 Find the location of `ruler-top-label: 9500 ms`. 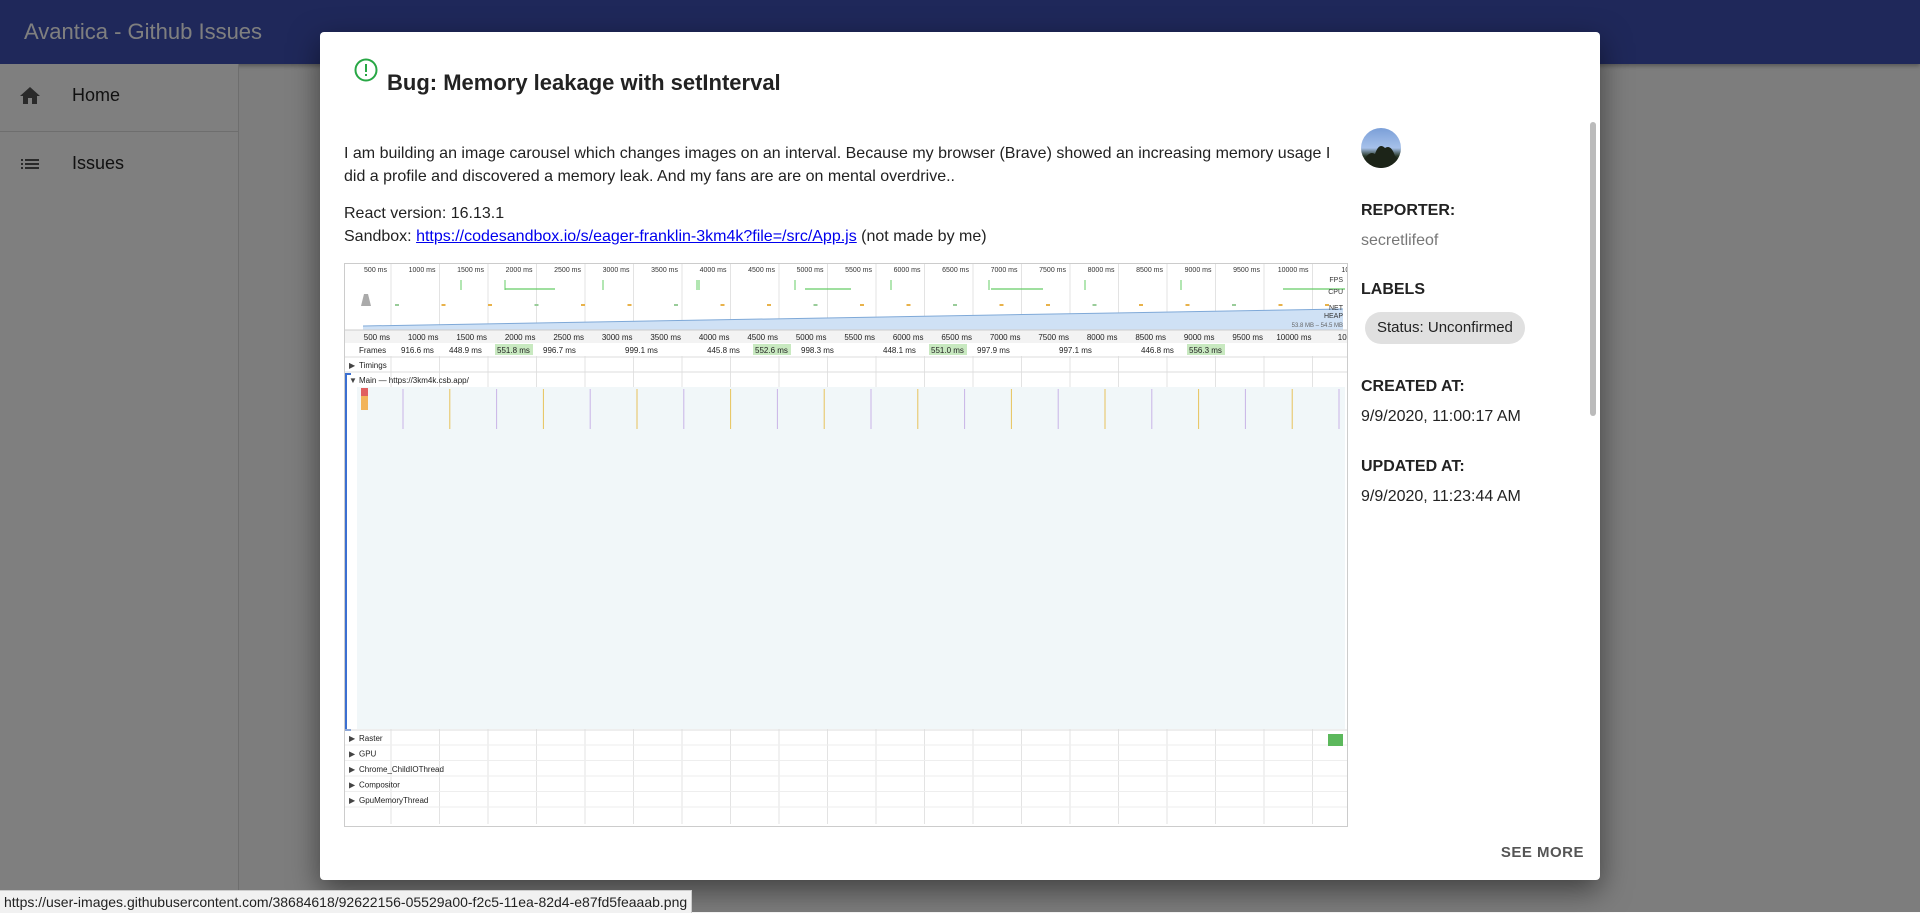

ruler-top-label: 9500 ms is located at coordinates (1246, 270).